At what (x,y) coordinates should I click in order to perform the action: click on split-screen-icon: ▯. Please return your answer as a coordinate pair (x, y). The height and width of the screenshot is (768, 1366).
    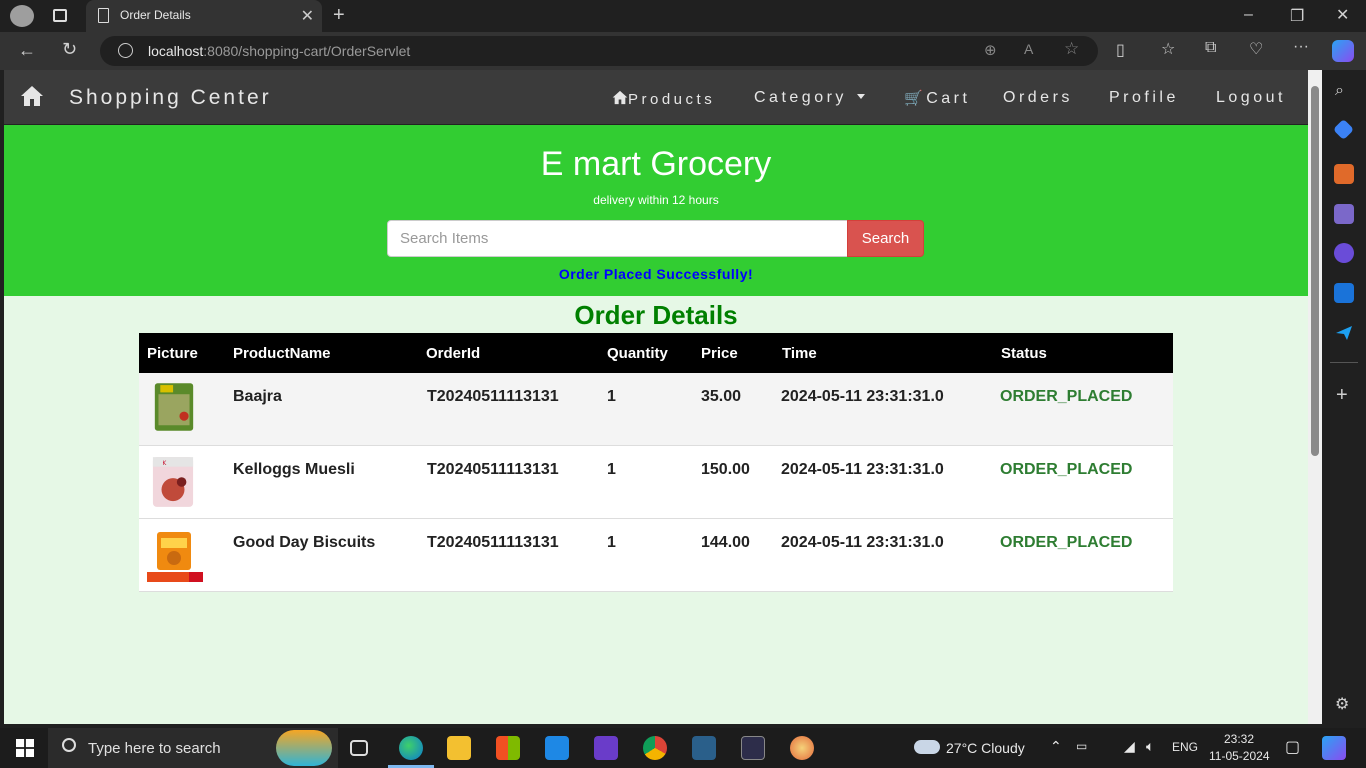
    Looking at the image, I should click on (1120, 50).